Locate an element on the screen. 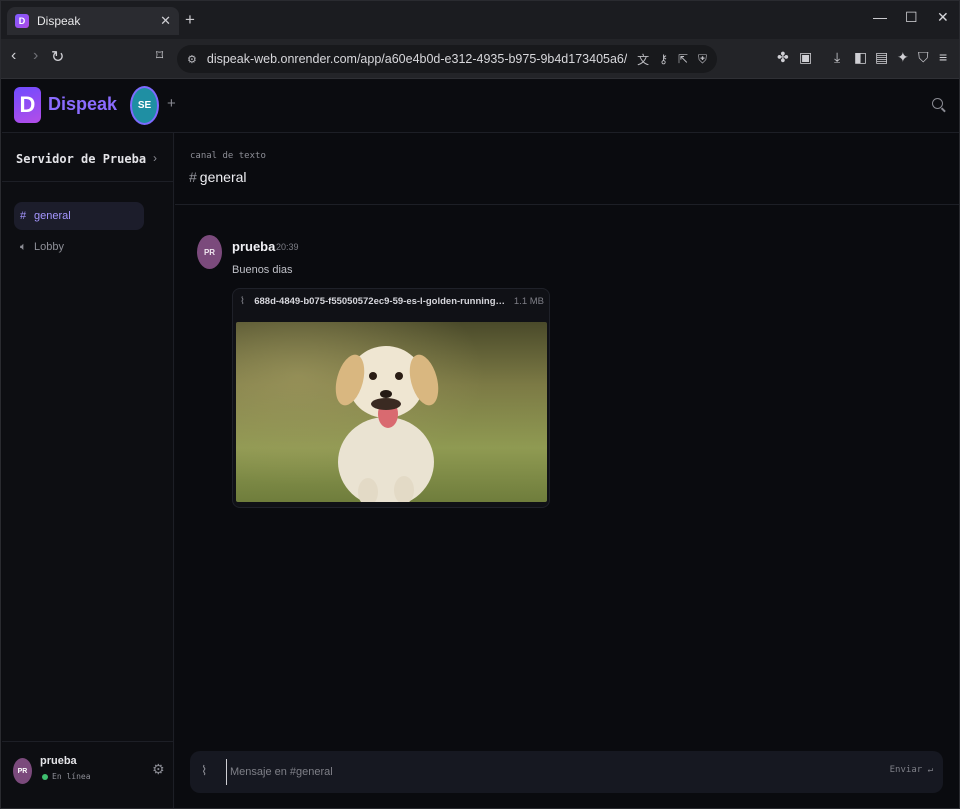 This screenshot has width=960, height=809. message-author: prueba is located at coordinates (253, 246).